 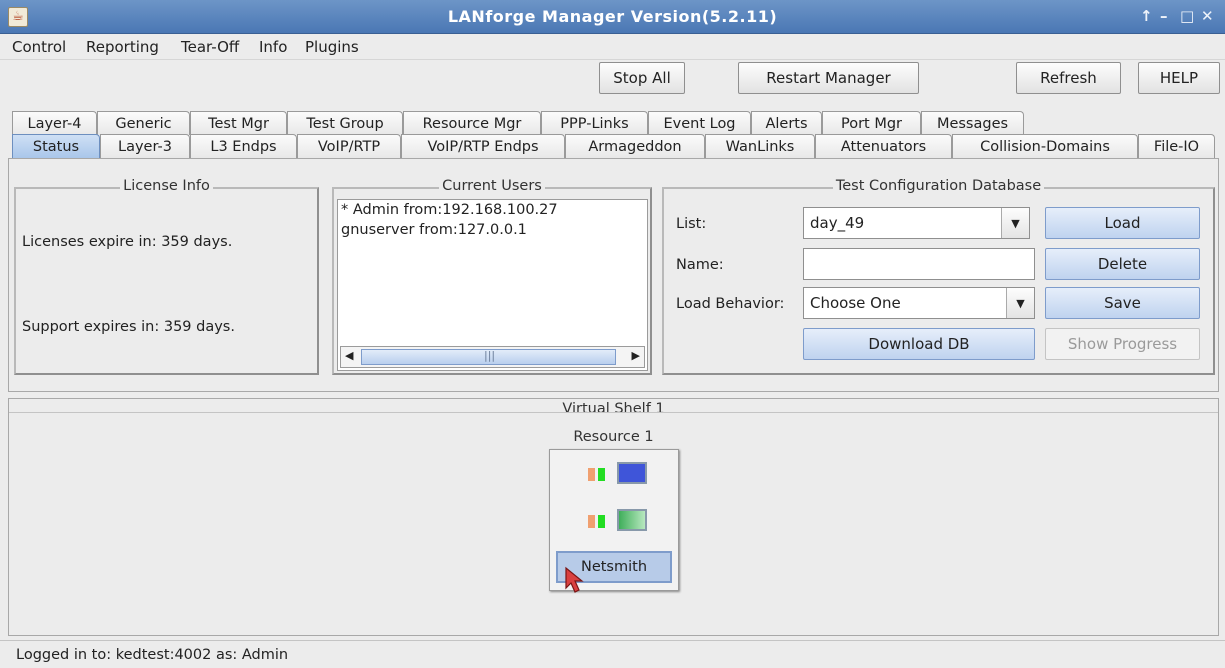 What do you see at coordinates (1068, 78) in the screenshot?
I see `refresh-button: Refresh` at bounding box center [1068, 78].